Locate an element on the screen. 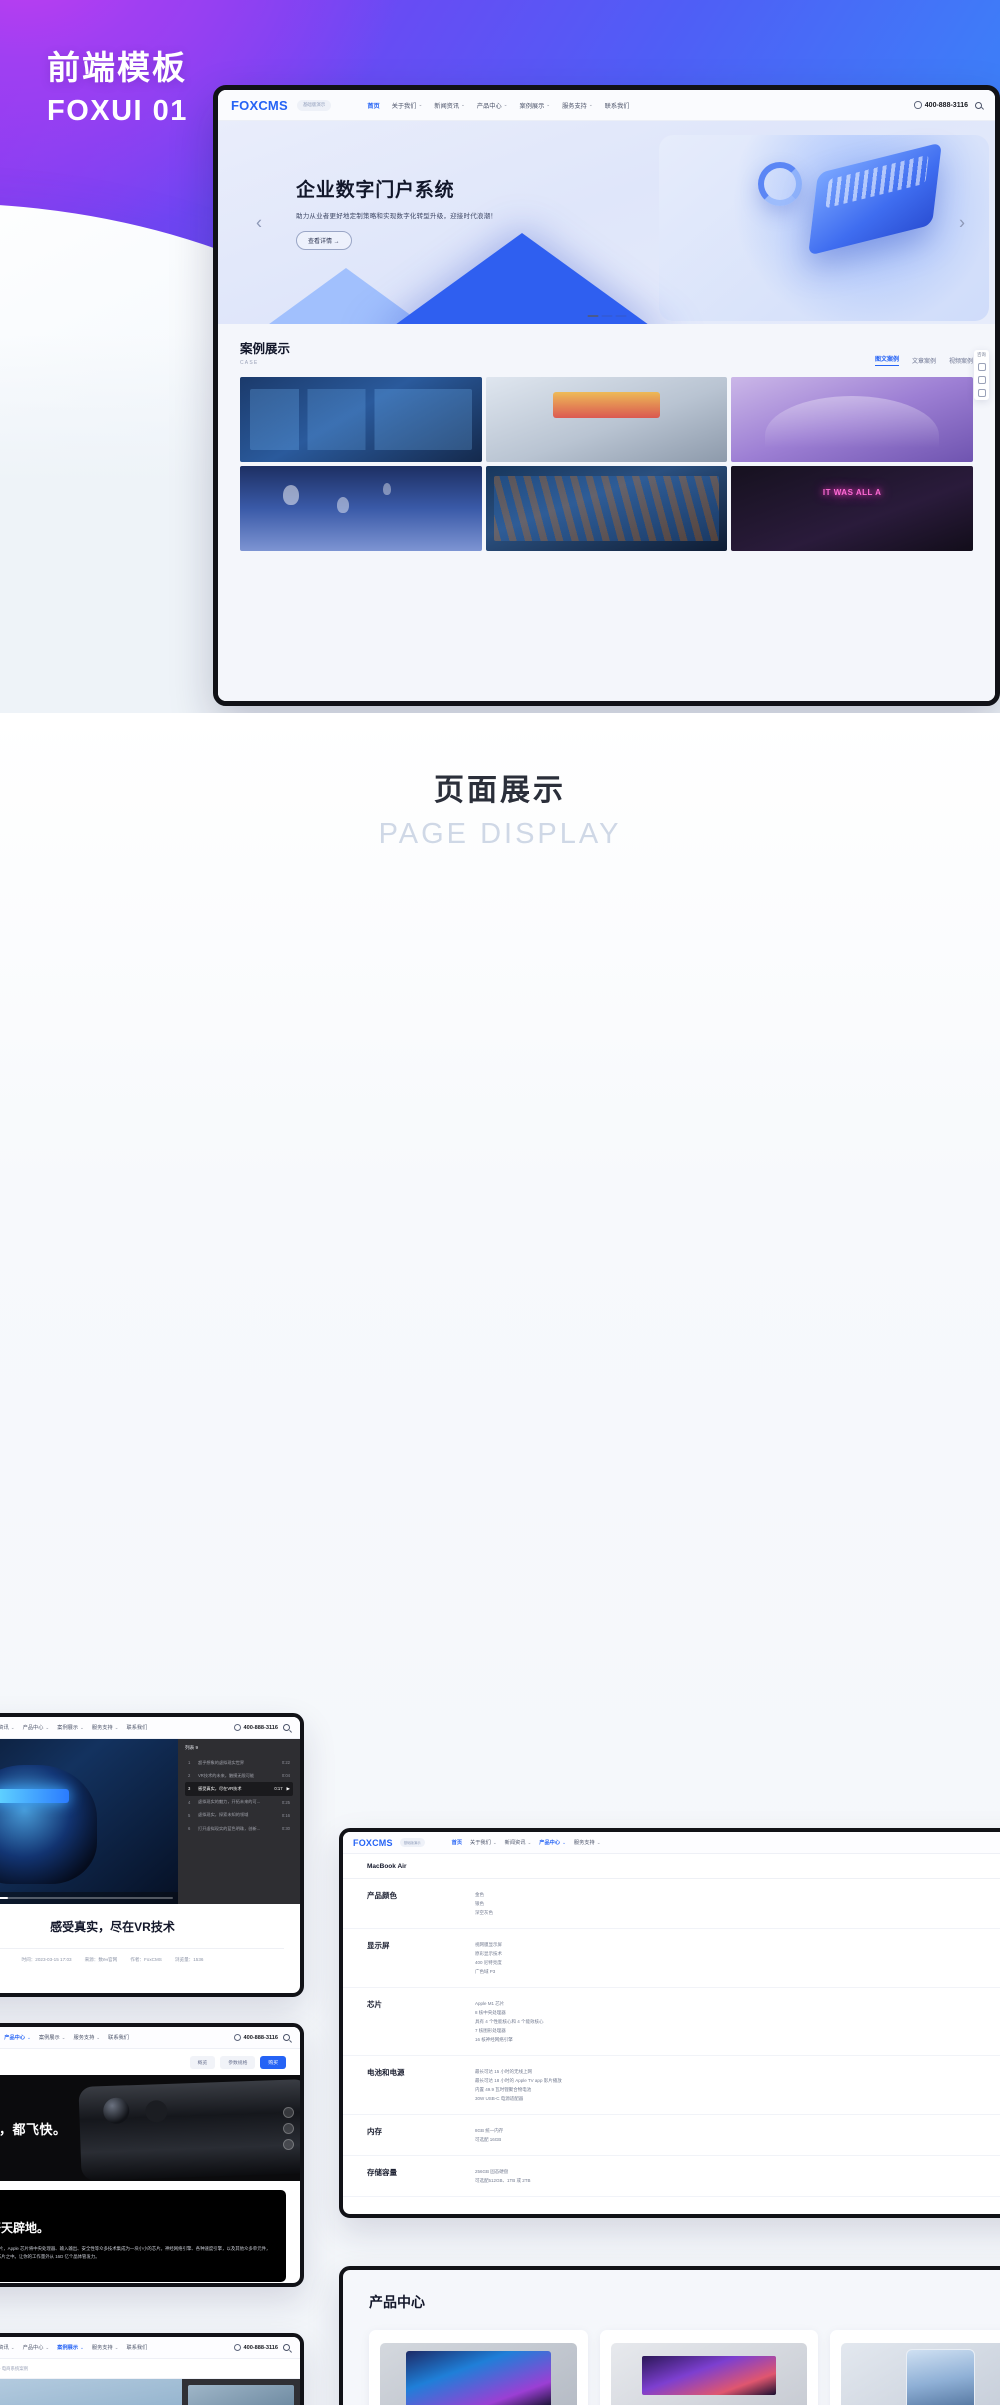 This screenshot has width=1000, height=2405. case-showcase-section: 案例展示 CASE 图文案例 文章案例 视频案例 is located at coordinates (606, 512).